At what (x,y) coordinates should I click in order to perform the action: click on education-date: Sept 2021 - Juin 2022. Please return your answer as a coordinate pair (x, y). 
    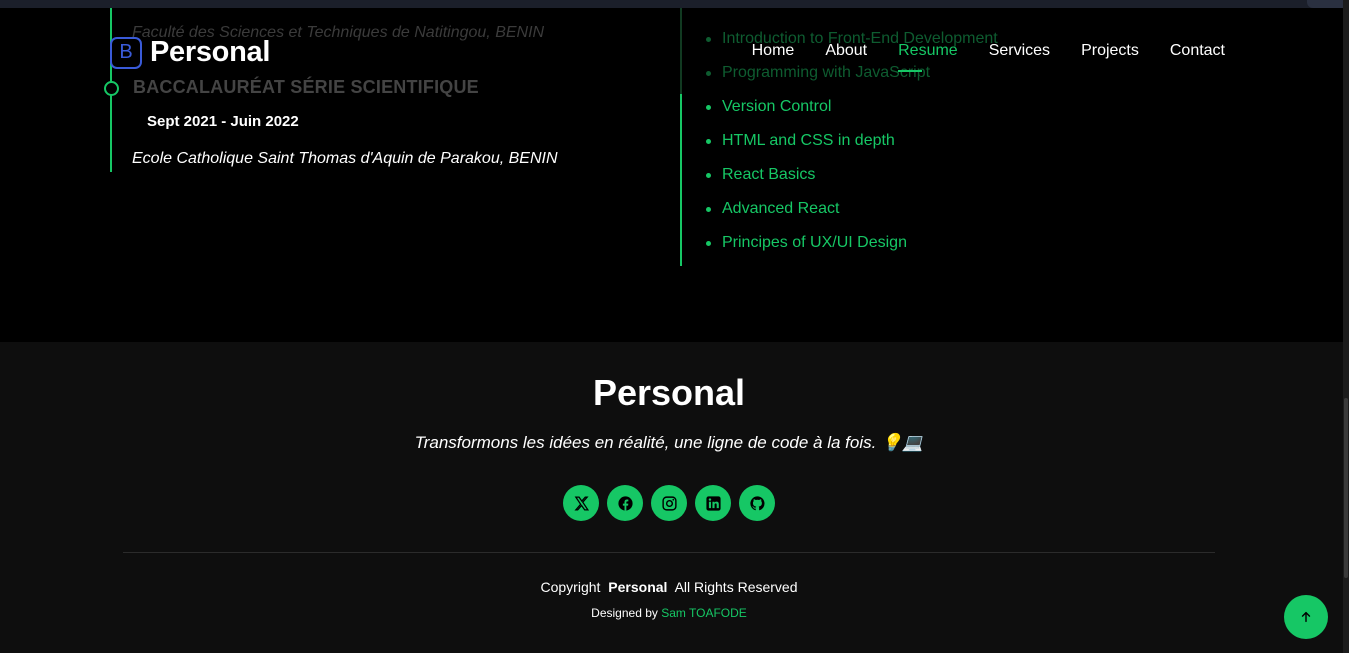
    Looking at the image, I should click on (223, 121).